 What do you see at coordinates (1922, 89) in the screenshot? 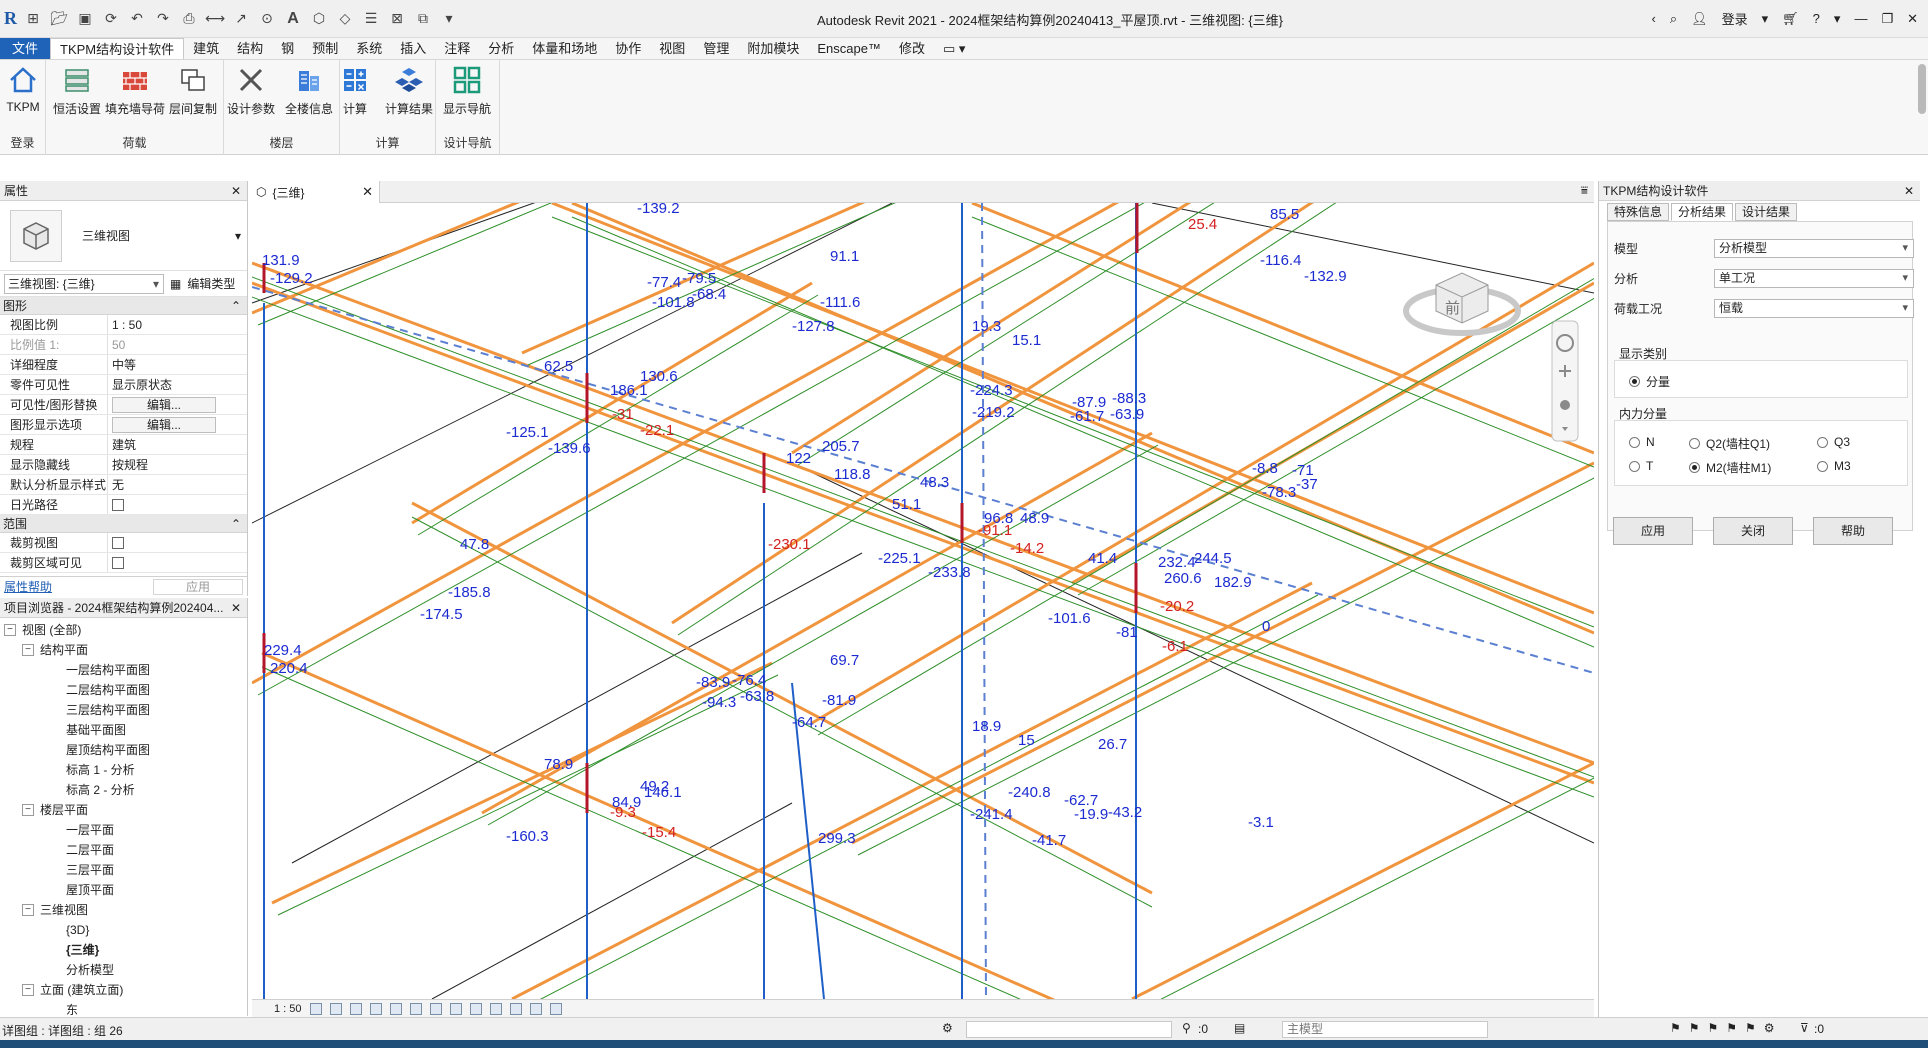
I see `ribbon-scrollbar` at bounding box center [1922, 89].